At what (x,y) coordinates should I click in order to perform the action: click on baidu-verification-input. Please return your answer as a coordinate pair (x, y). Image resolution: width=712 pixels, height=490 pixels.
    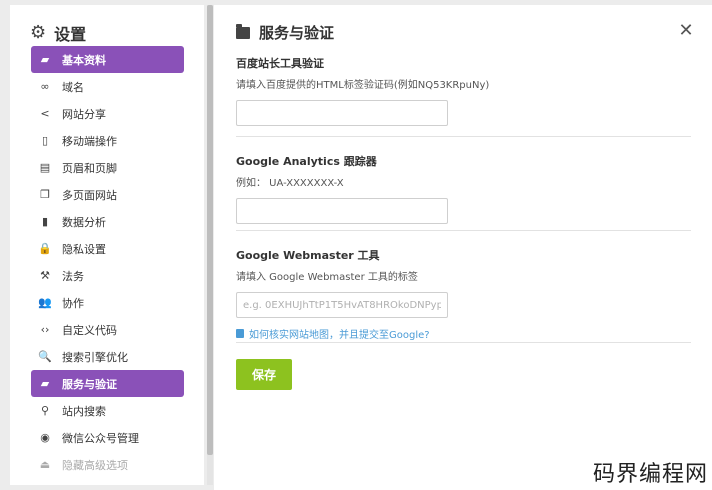
    Looking at the image, I should click on (342, 113).